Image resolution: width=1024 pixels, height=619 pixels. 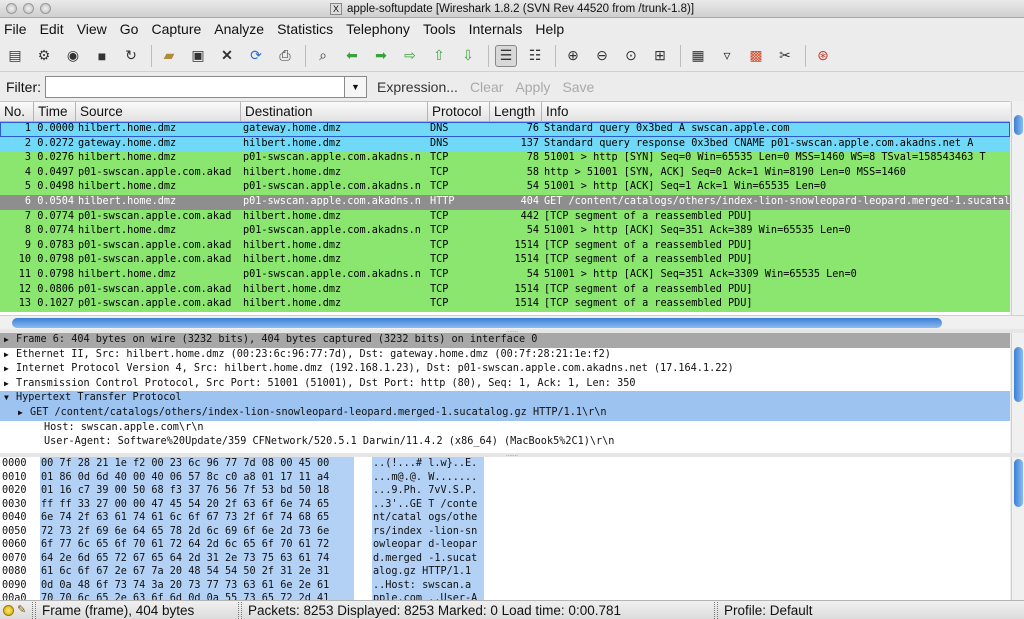 I want to click on packet-list-hscrollbar, so click(x=512, y=322).